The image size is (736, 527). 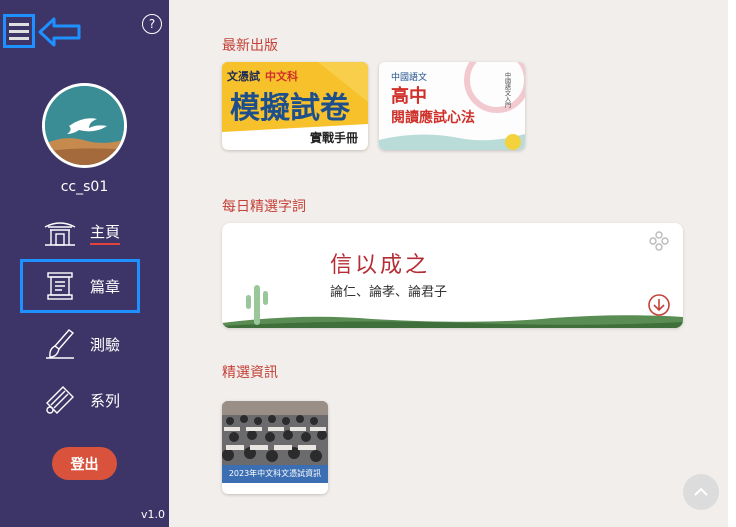 What do you see at coordinates (84, 463) in the screenshot?
I see `logout-button: 登出` at bounding box center [84, 463].